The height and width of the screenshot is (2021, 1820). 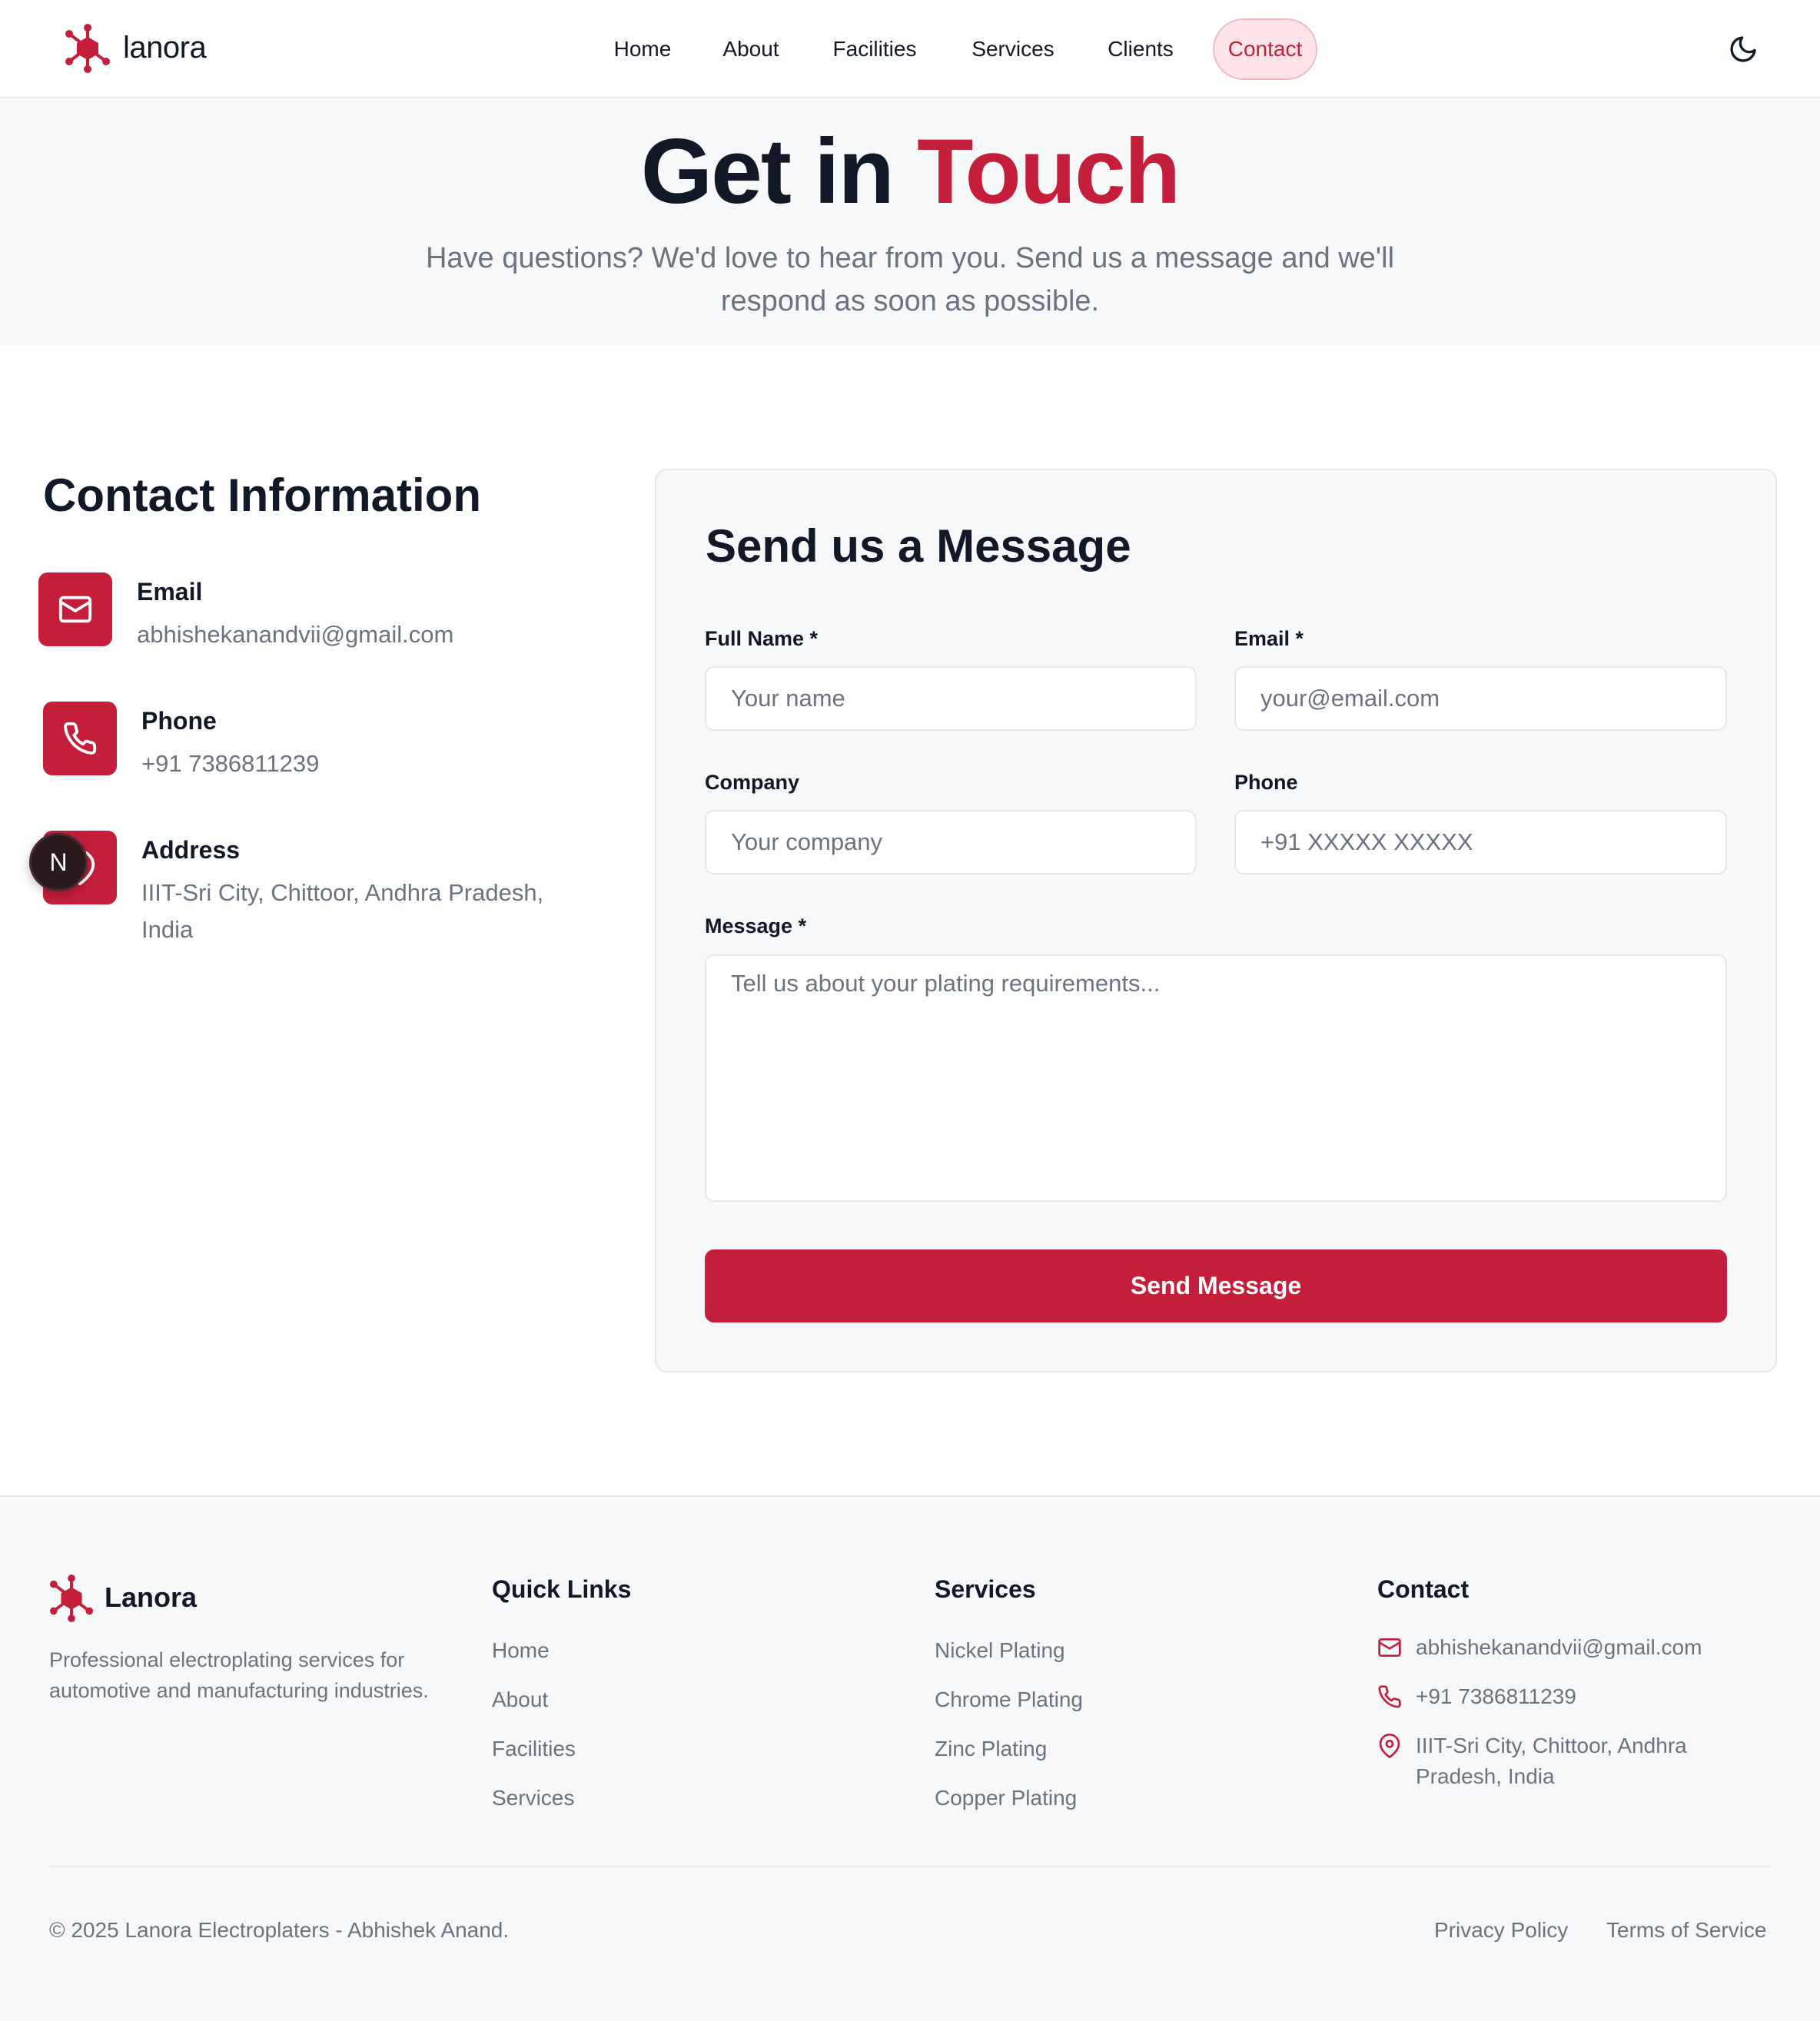 What do you see at coordinates (1389, 1746) in the screenshot?
I see `map-pin-icon` at bounding box center [1389, 1746].